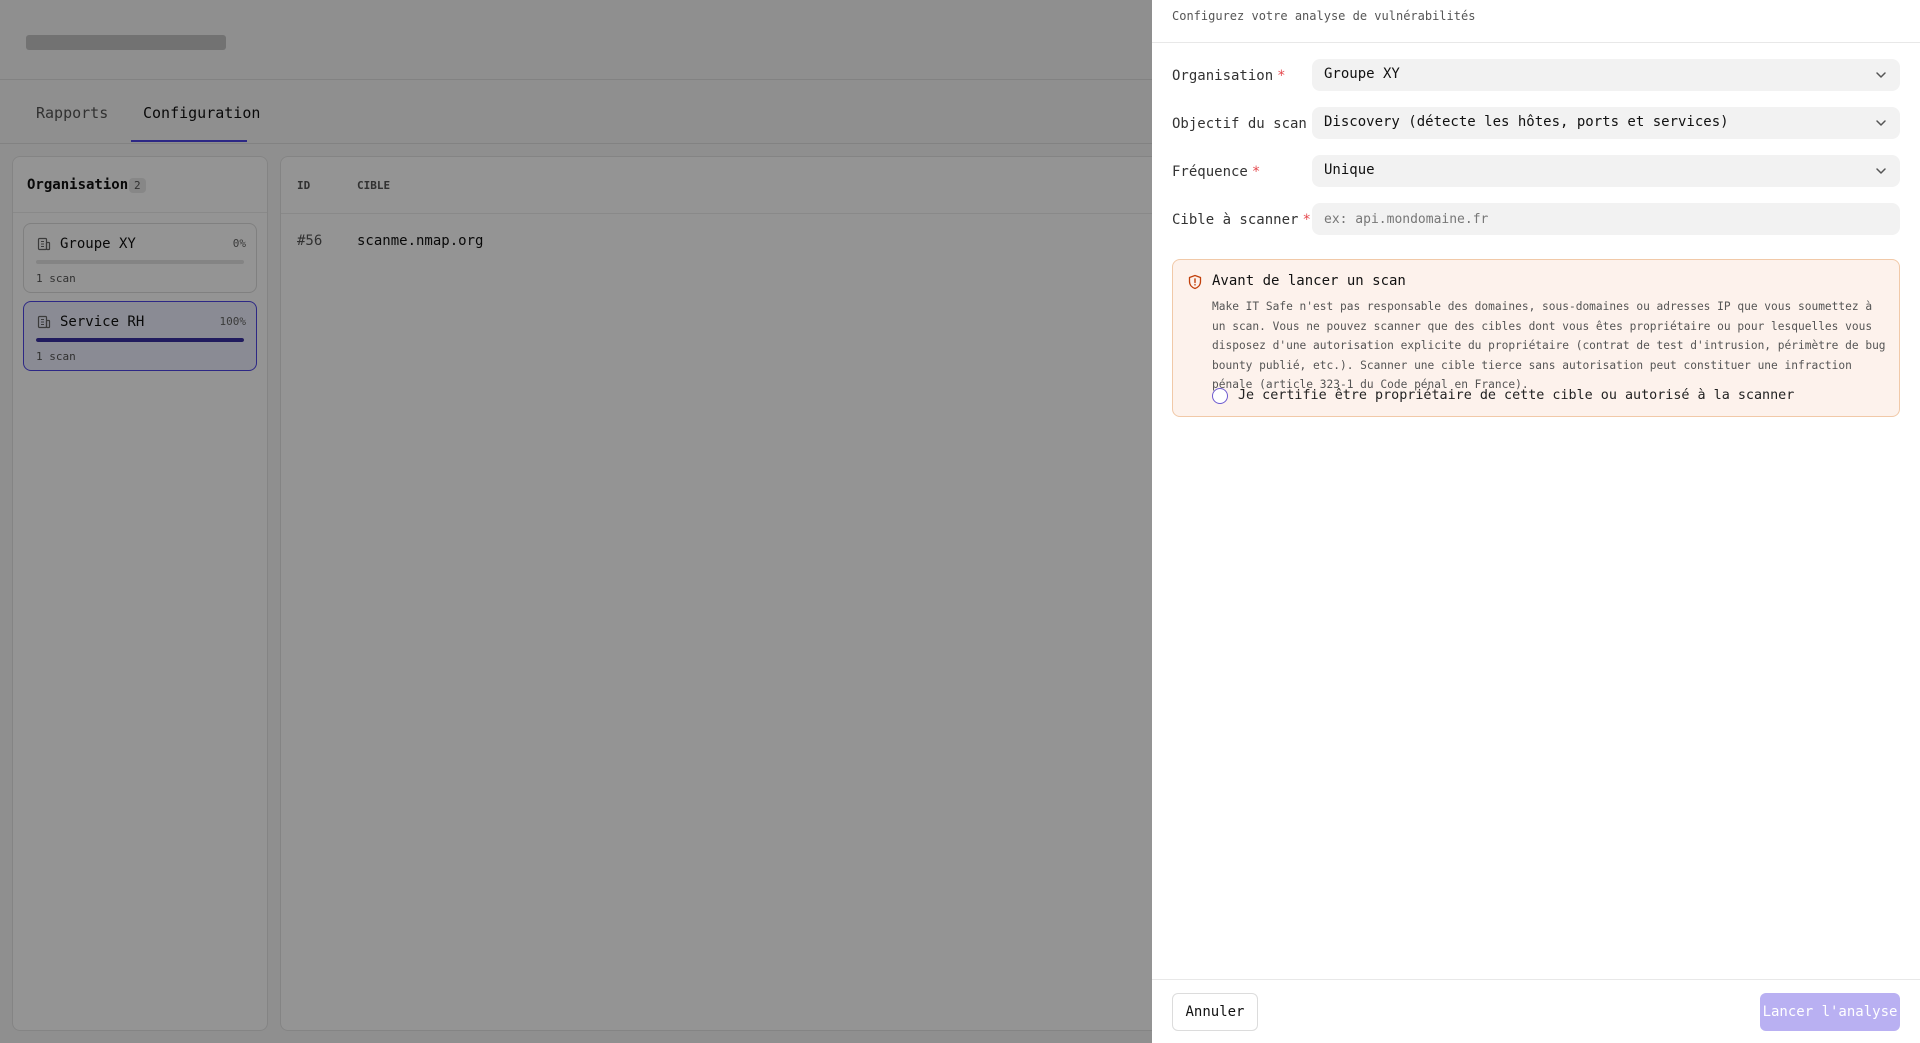 Image resolution: width=1920 pixels, height=1043 pixels. What do you see at coordinates (1241, 220) in the screenshot?
I see `target-label: Cible à scanner *` at bounding box center [1241, 220].